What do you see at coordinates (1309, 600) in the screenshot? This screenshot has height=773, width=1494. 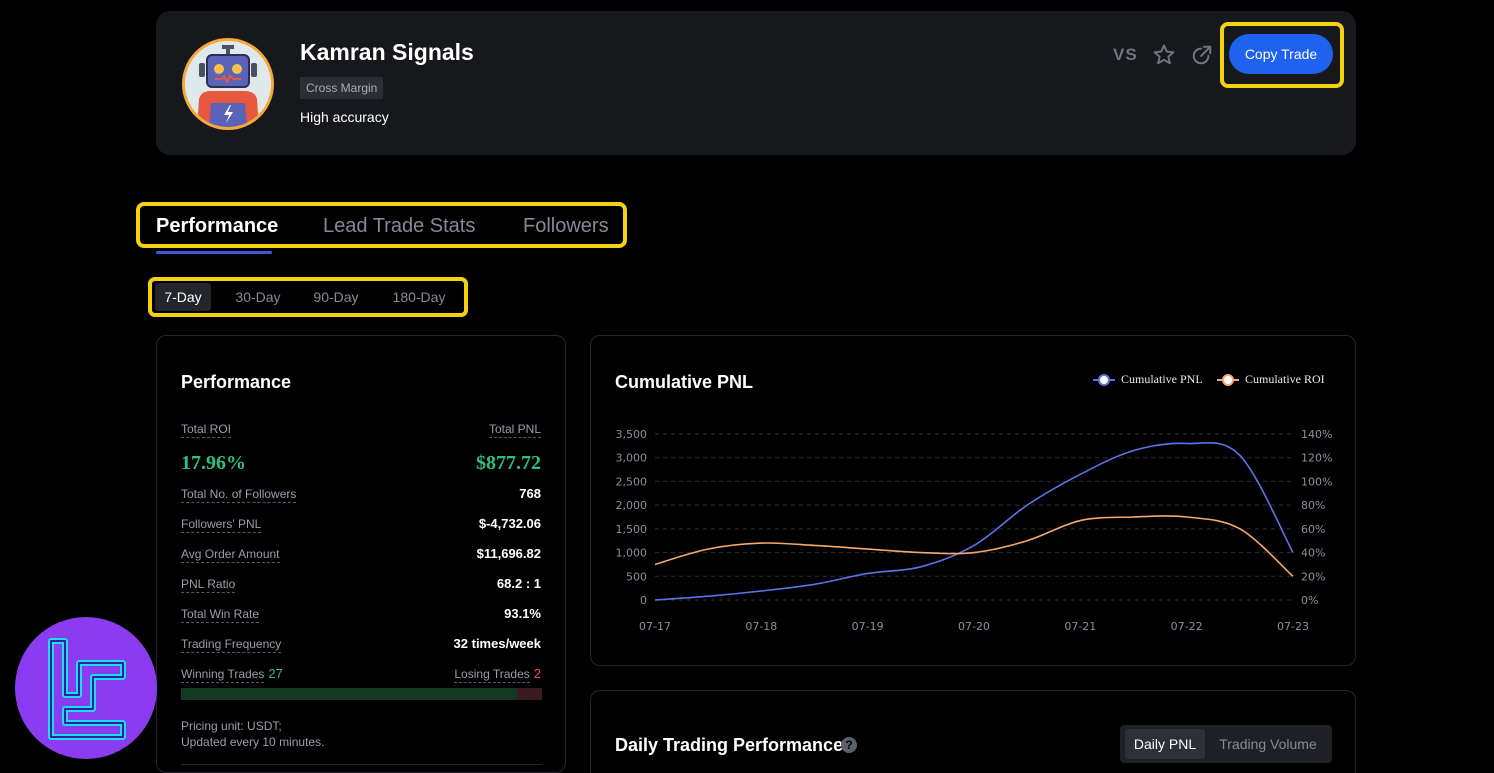 I see `y-right-tick-label: 0%` at bounding box center [1309, 600].